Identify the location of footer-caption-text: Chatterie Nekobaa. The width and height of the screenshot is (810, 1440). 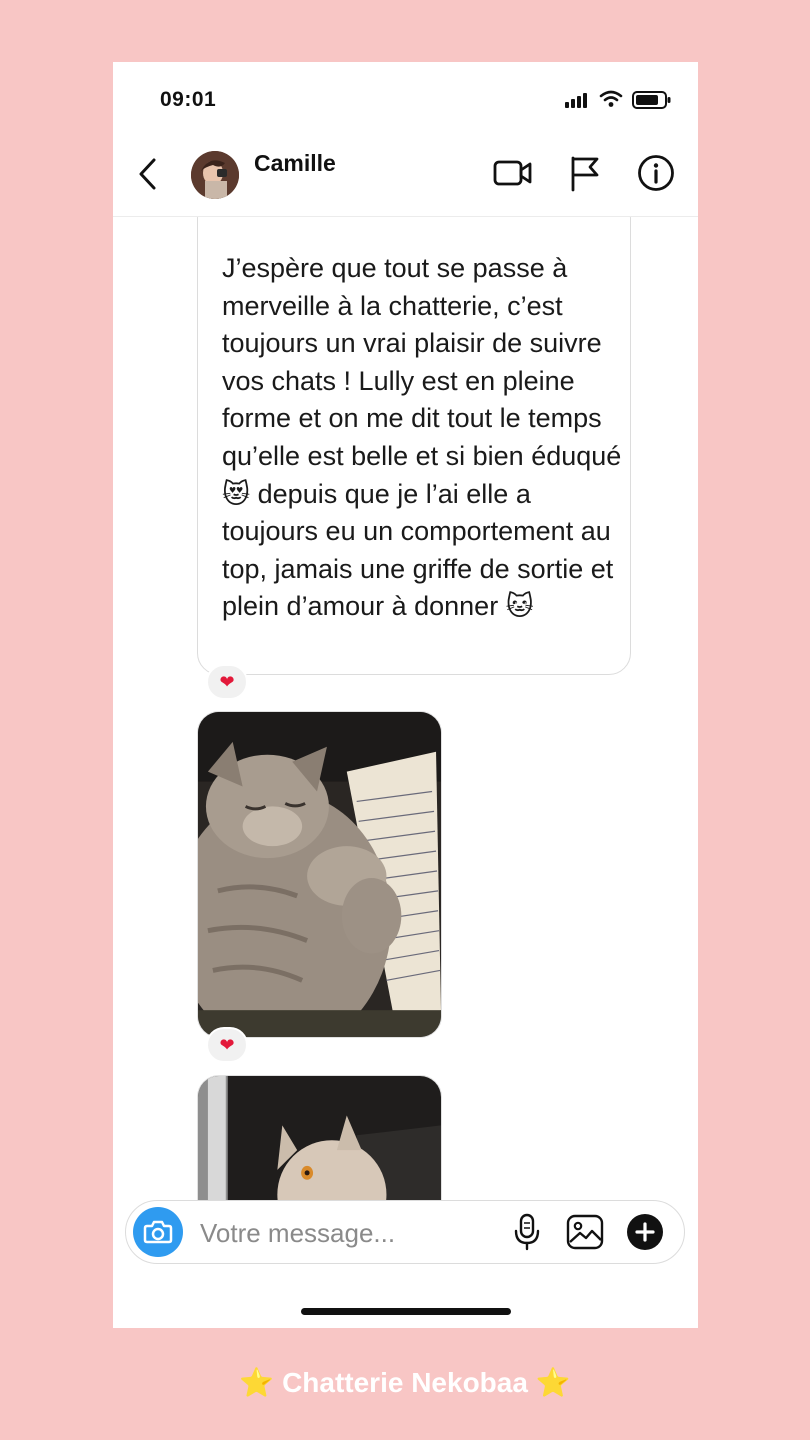
(405, 1382).